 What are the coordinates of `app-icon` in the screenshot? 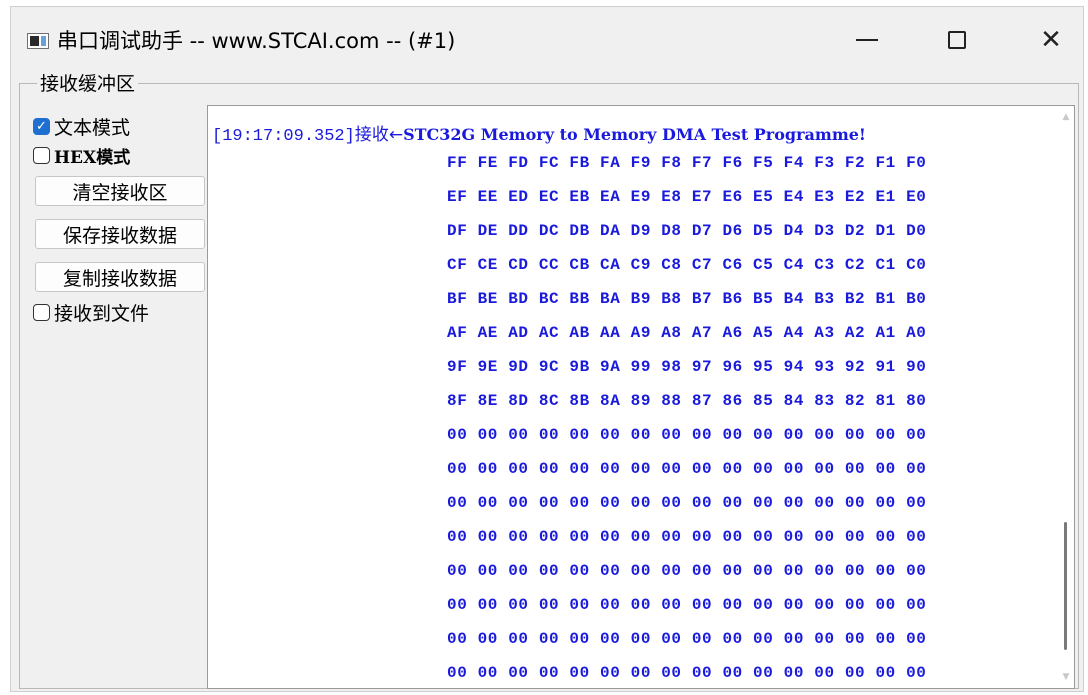 It's located at (38, 41).